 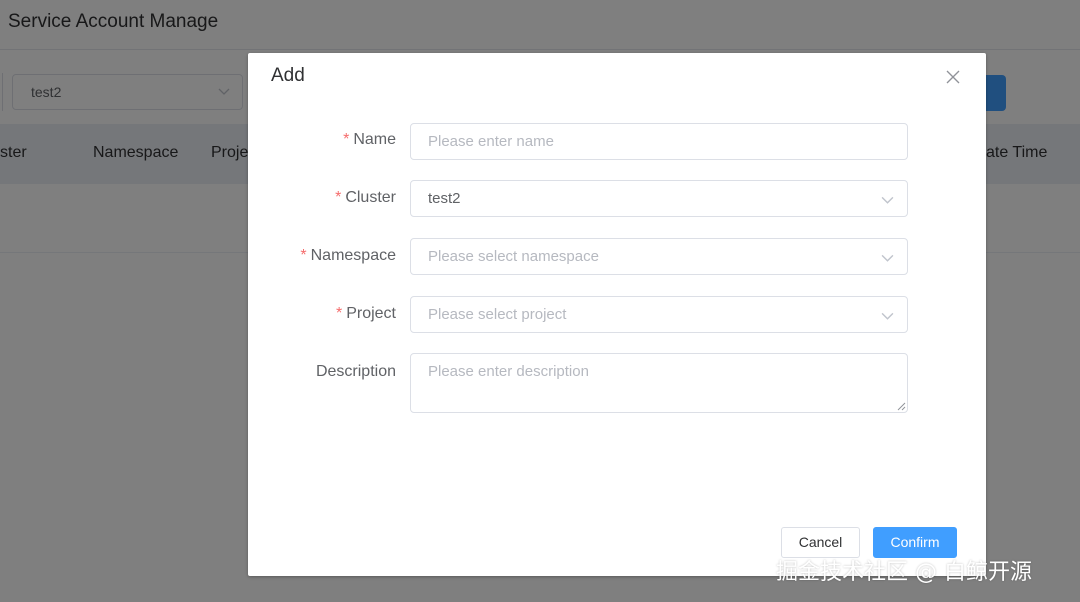 I want to click on cluster-select: test2, so click(x=659, y=198).